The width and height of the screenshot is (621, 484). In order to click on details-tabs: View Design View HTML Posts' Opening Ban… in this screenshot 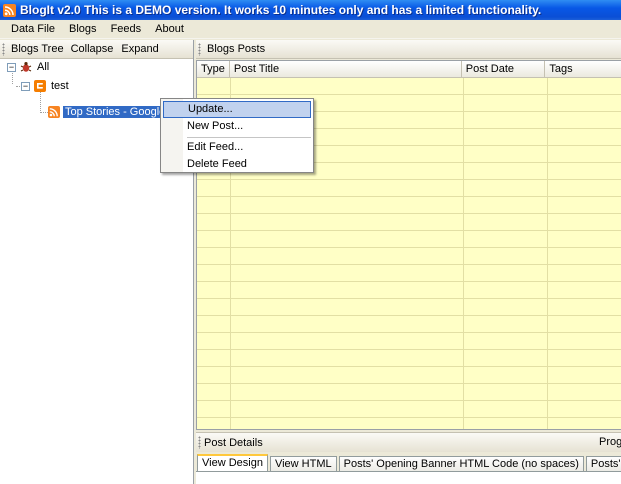, I will do `click(408, 462)`.